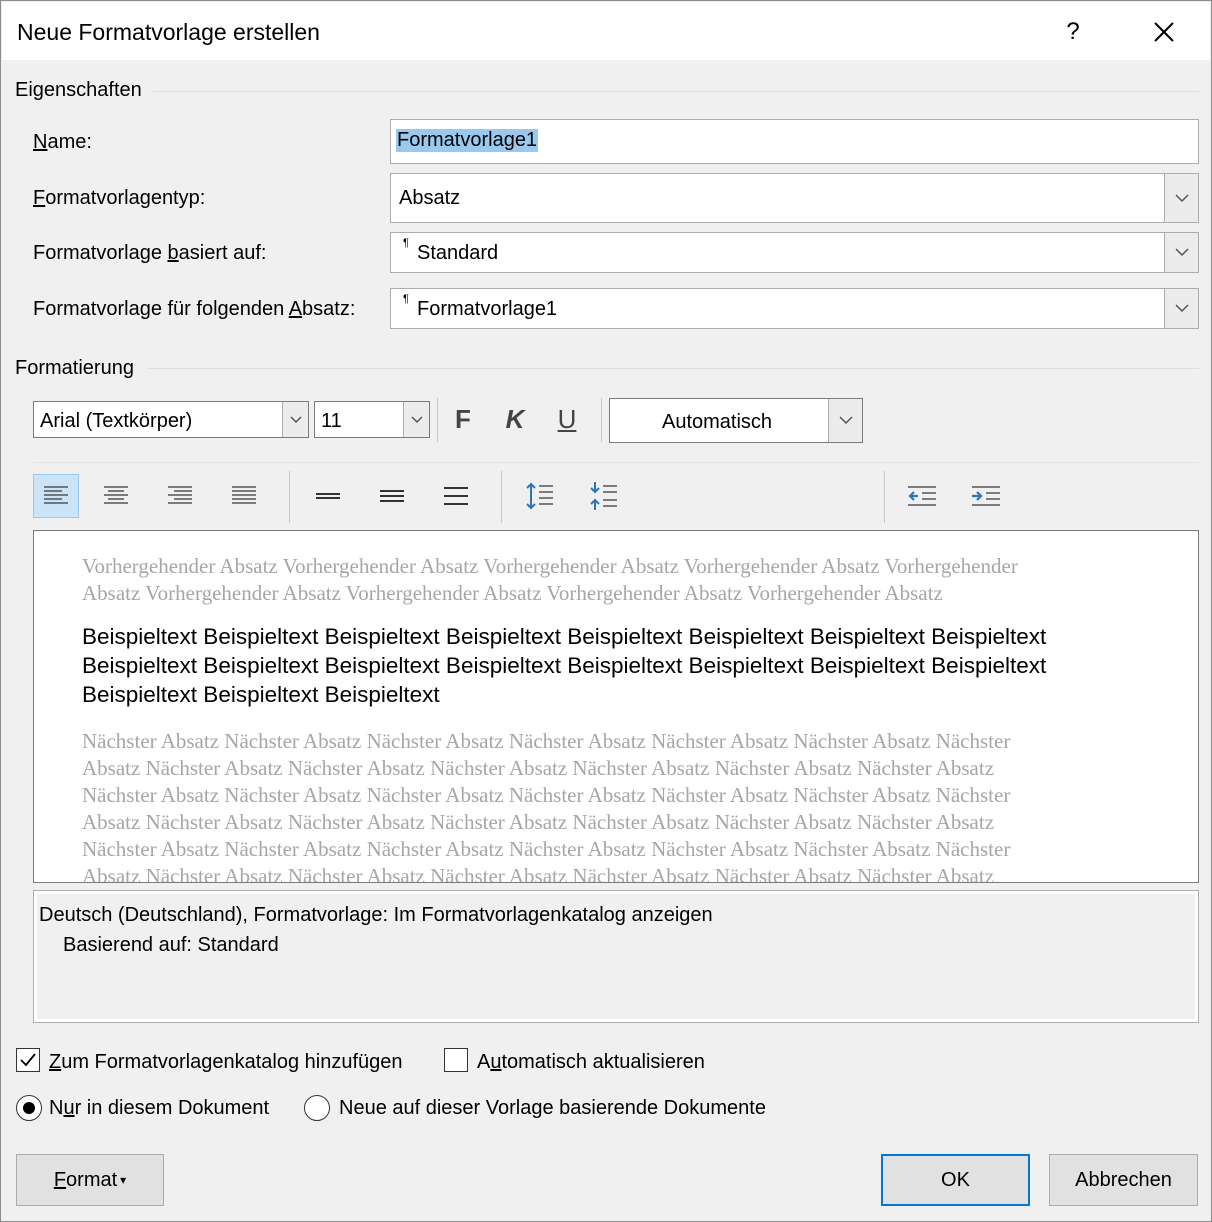 This screenshot has width=1212, height=1222. Describe the element at coordinates (180, 496) in the screenshot. I see `align-right-button` at that location.